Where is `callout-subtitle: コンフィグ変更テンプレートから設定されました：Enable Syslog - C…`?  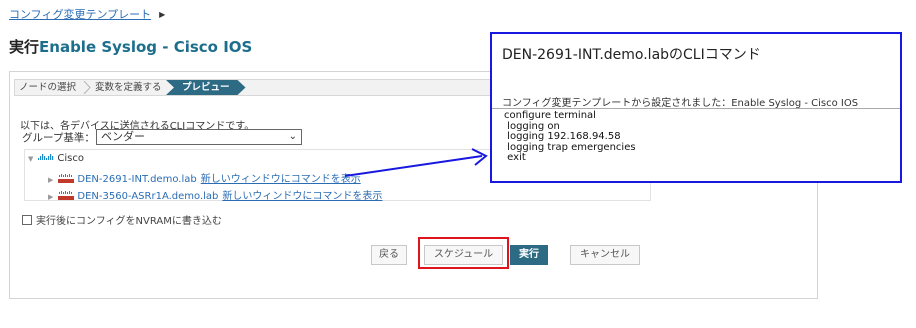
callout-subtitle: コンフィグ変更テンプレートから設定されました：Enable Syslog - C… is located at coordinates (680, 103).